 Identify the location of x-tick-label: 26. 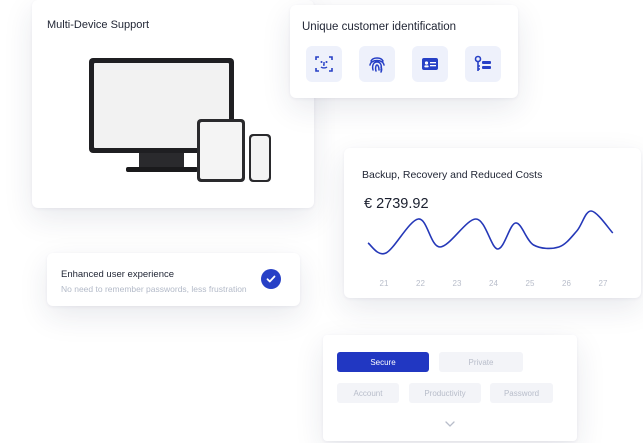
(566, 283).